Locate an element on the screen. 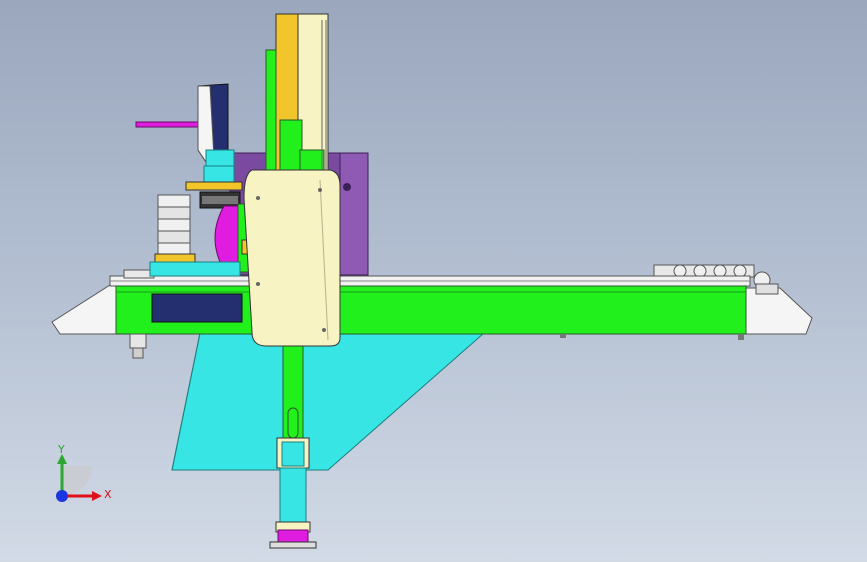  y-axis-label: Y is located at coordinates (61, 449).